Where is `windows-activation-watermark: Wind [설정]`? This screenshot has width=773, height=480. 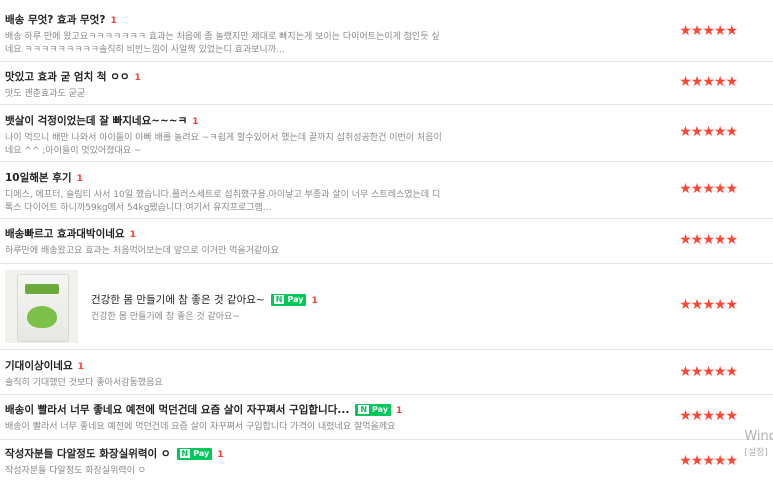 windows-activation-watermark: Wind [설정] is located at coordinates (758, 445).